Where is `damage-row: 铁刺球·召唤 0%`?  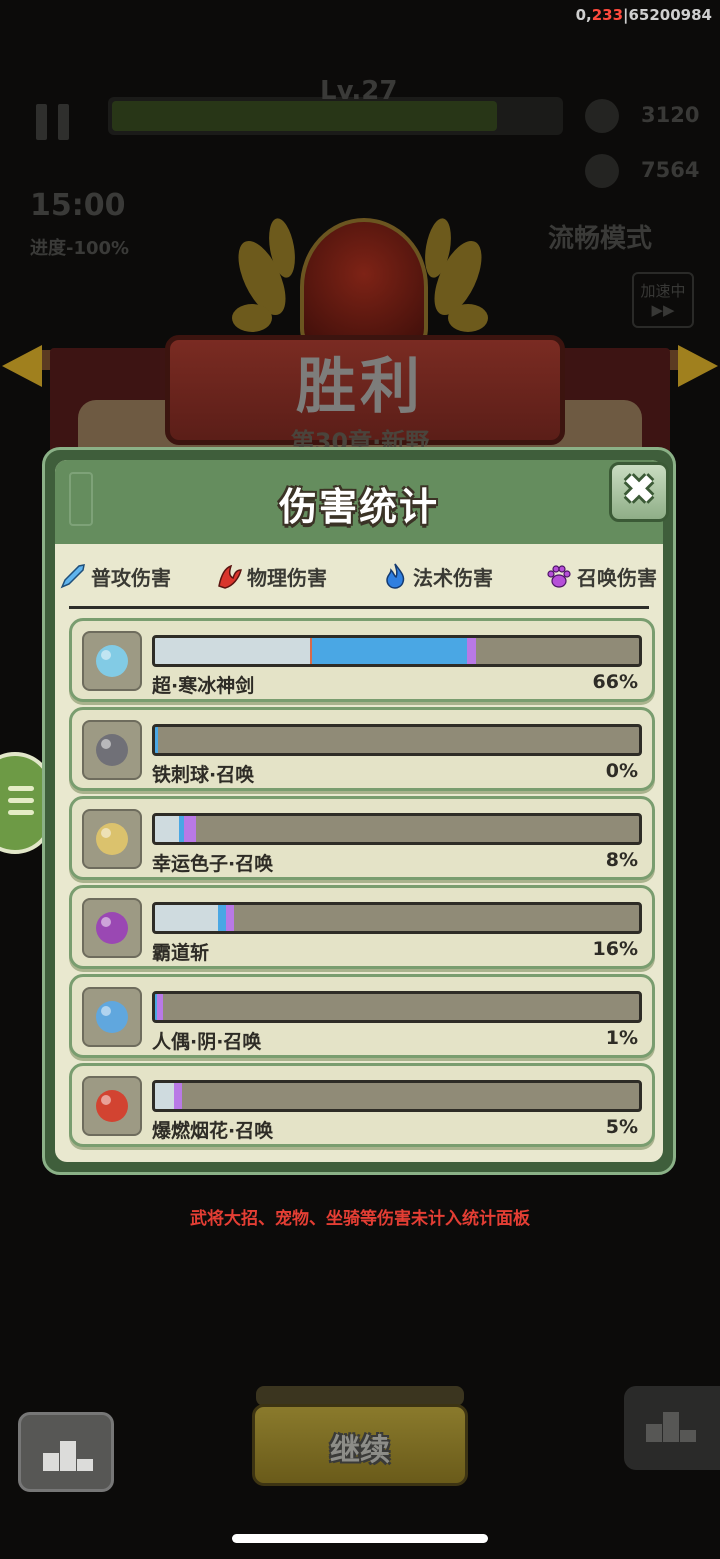
damage-row: 铁刺球·召唤 0% is located at coordinates (362, 749).